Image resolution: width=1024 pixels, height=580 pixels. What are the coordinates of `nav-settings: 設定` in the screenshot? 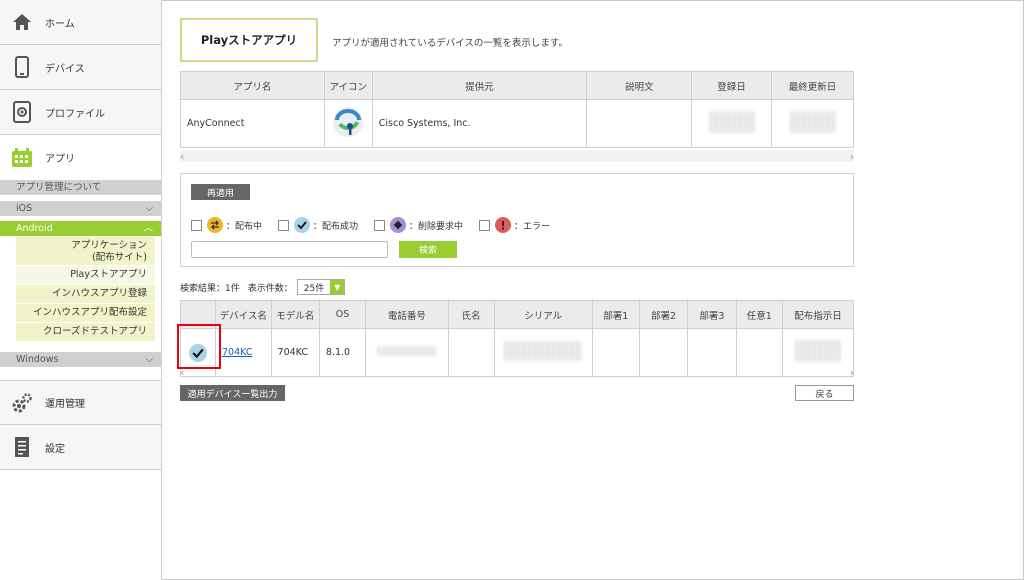 It's located at (80, 447).